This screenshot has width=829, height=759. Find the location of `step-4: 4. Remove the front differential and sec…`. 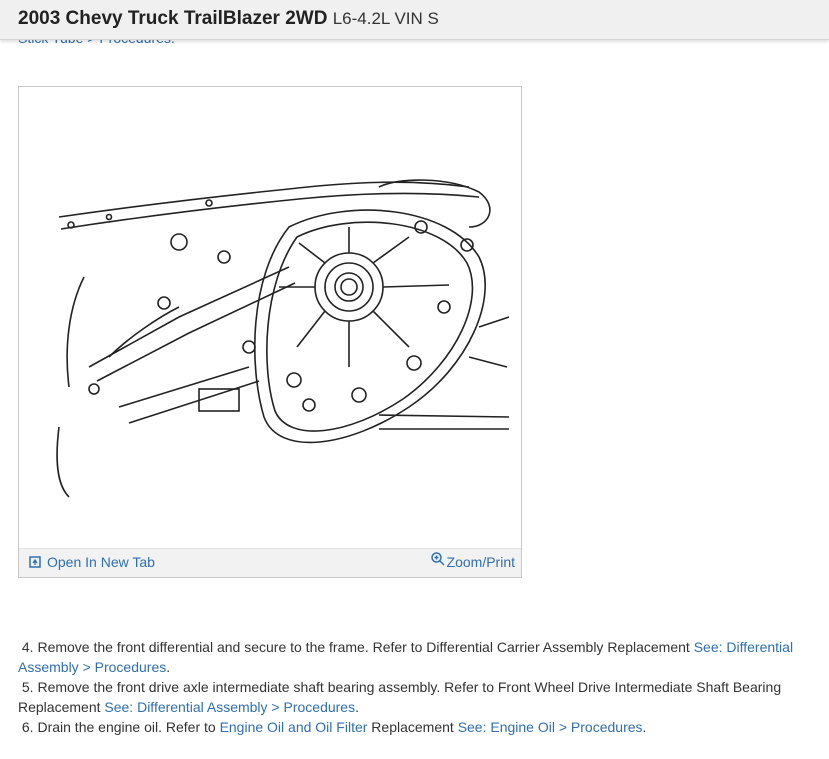

step-4: 4. Remove the front differential and sec… is located at coordinates (406, 657).